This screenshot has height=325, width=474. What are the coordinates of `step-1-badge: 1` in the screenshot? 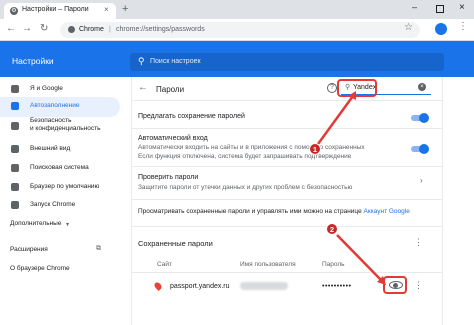 It's located at (315, 149).